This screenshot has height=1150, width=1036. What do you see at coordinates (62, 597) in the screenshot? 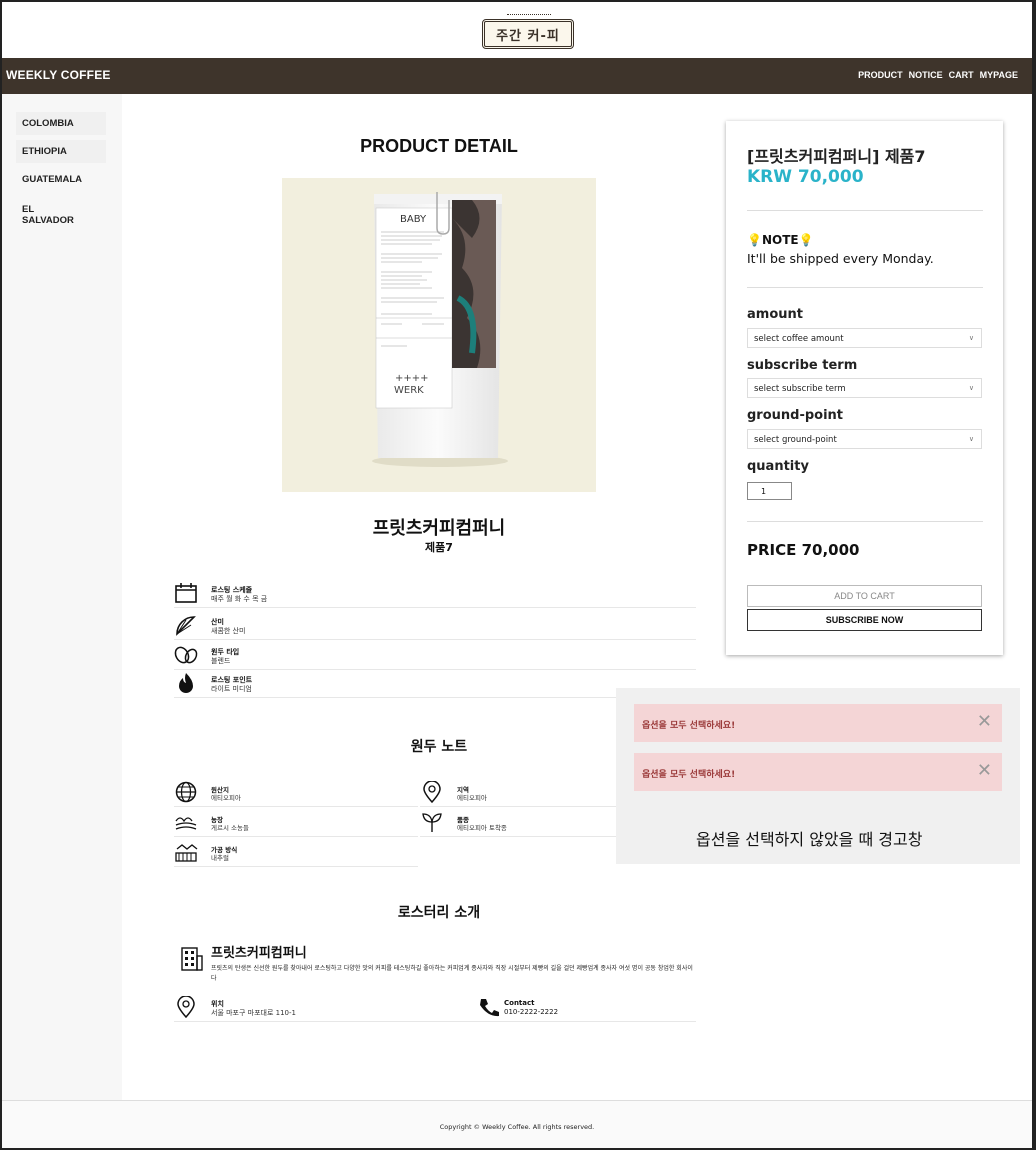
I see `category-sidebar: COLOMBIA ETHIOPIA GUATEMALA EL SALVADOR` at bounding box center [62, 597].